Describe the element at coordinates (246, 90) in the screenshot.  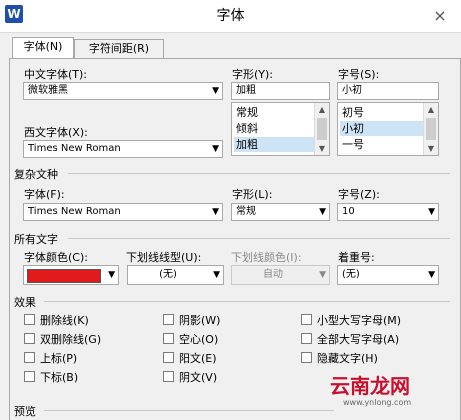
I see `font-style-value: 加粗` at that location.